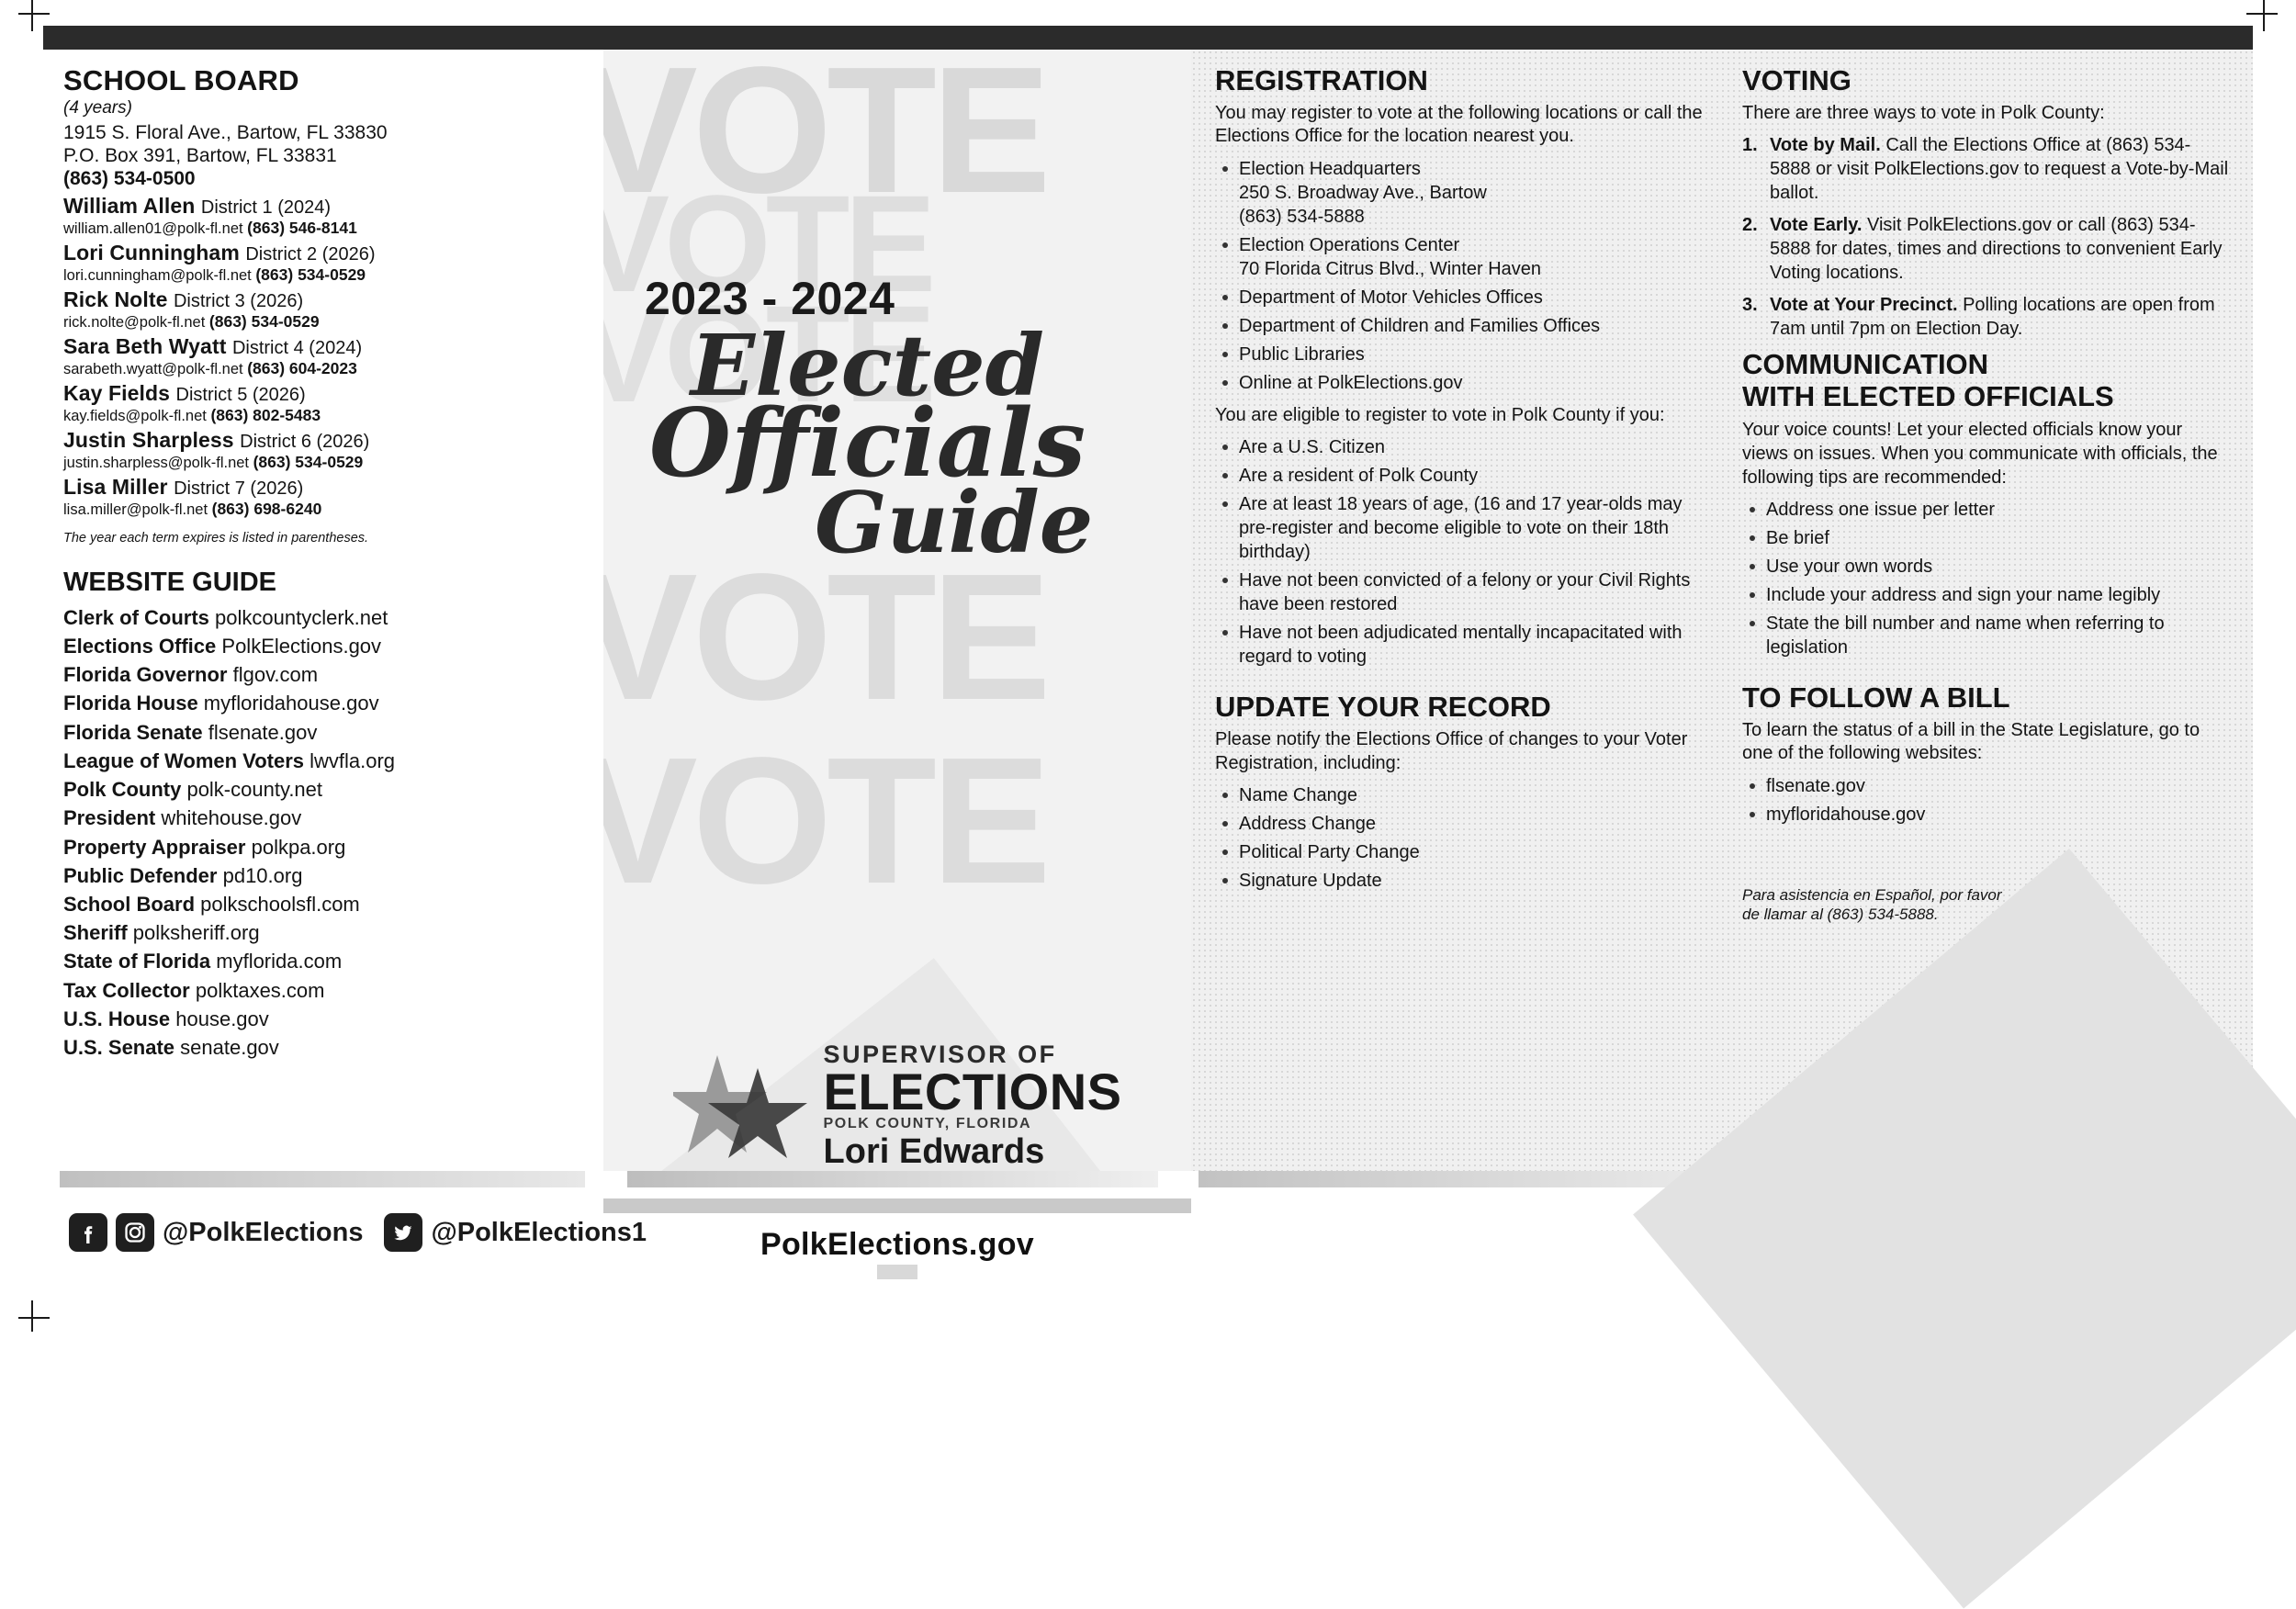  What do you see at coordinates (1351, 383) in the screenshot?
I see `location-name: Online at PolkElections.gov` at bounding box center [1351, 383].